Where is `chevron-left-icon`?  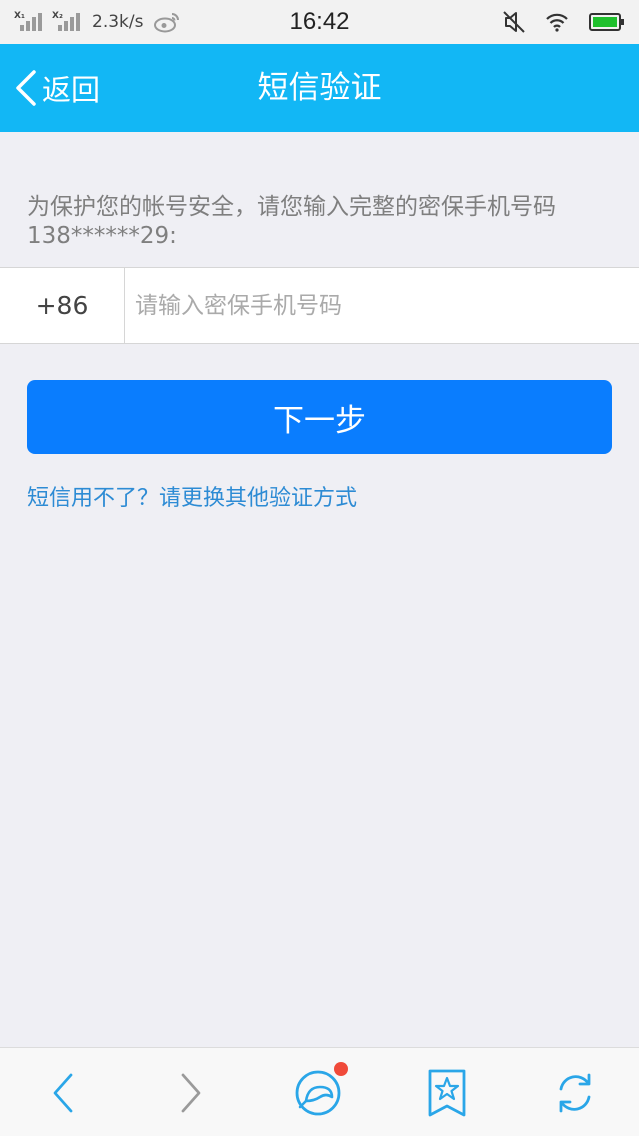
chevron-left-icon is located at coordinates (26, 88).